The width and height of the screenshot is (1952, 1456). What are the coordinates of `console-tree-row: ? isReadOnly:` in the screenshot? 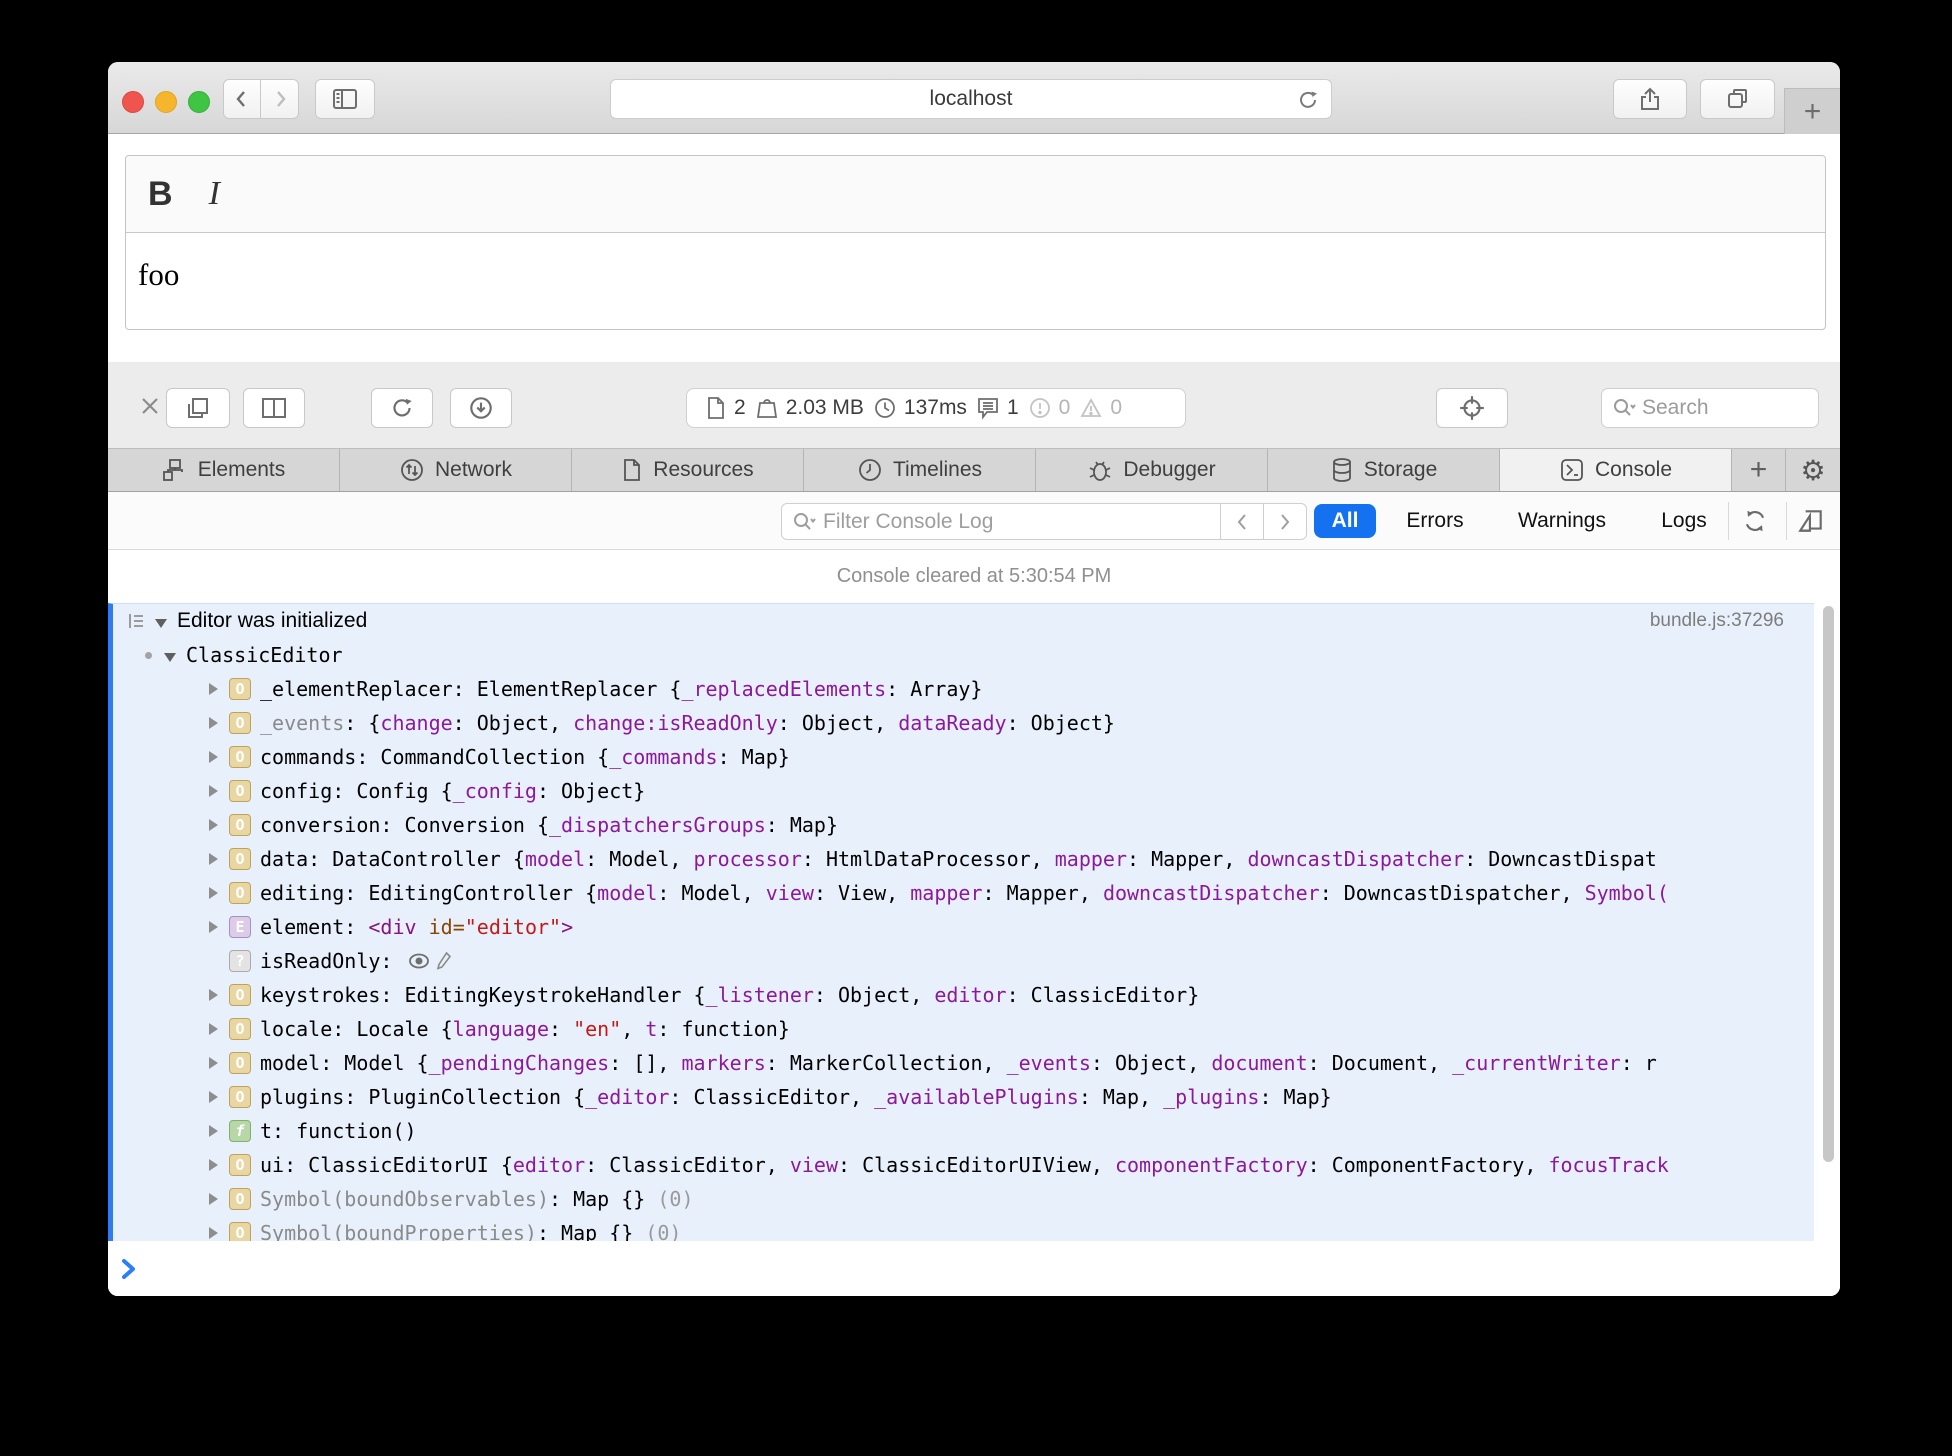 It's located at (963, 961).